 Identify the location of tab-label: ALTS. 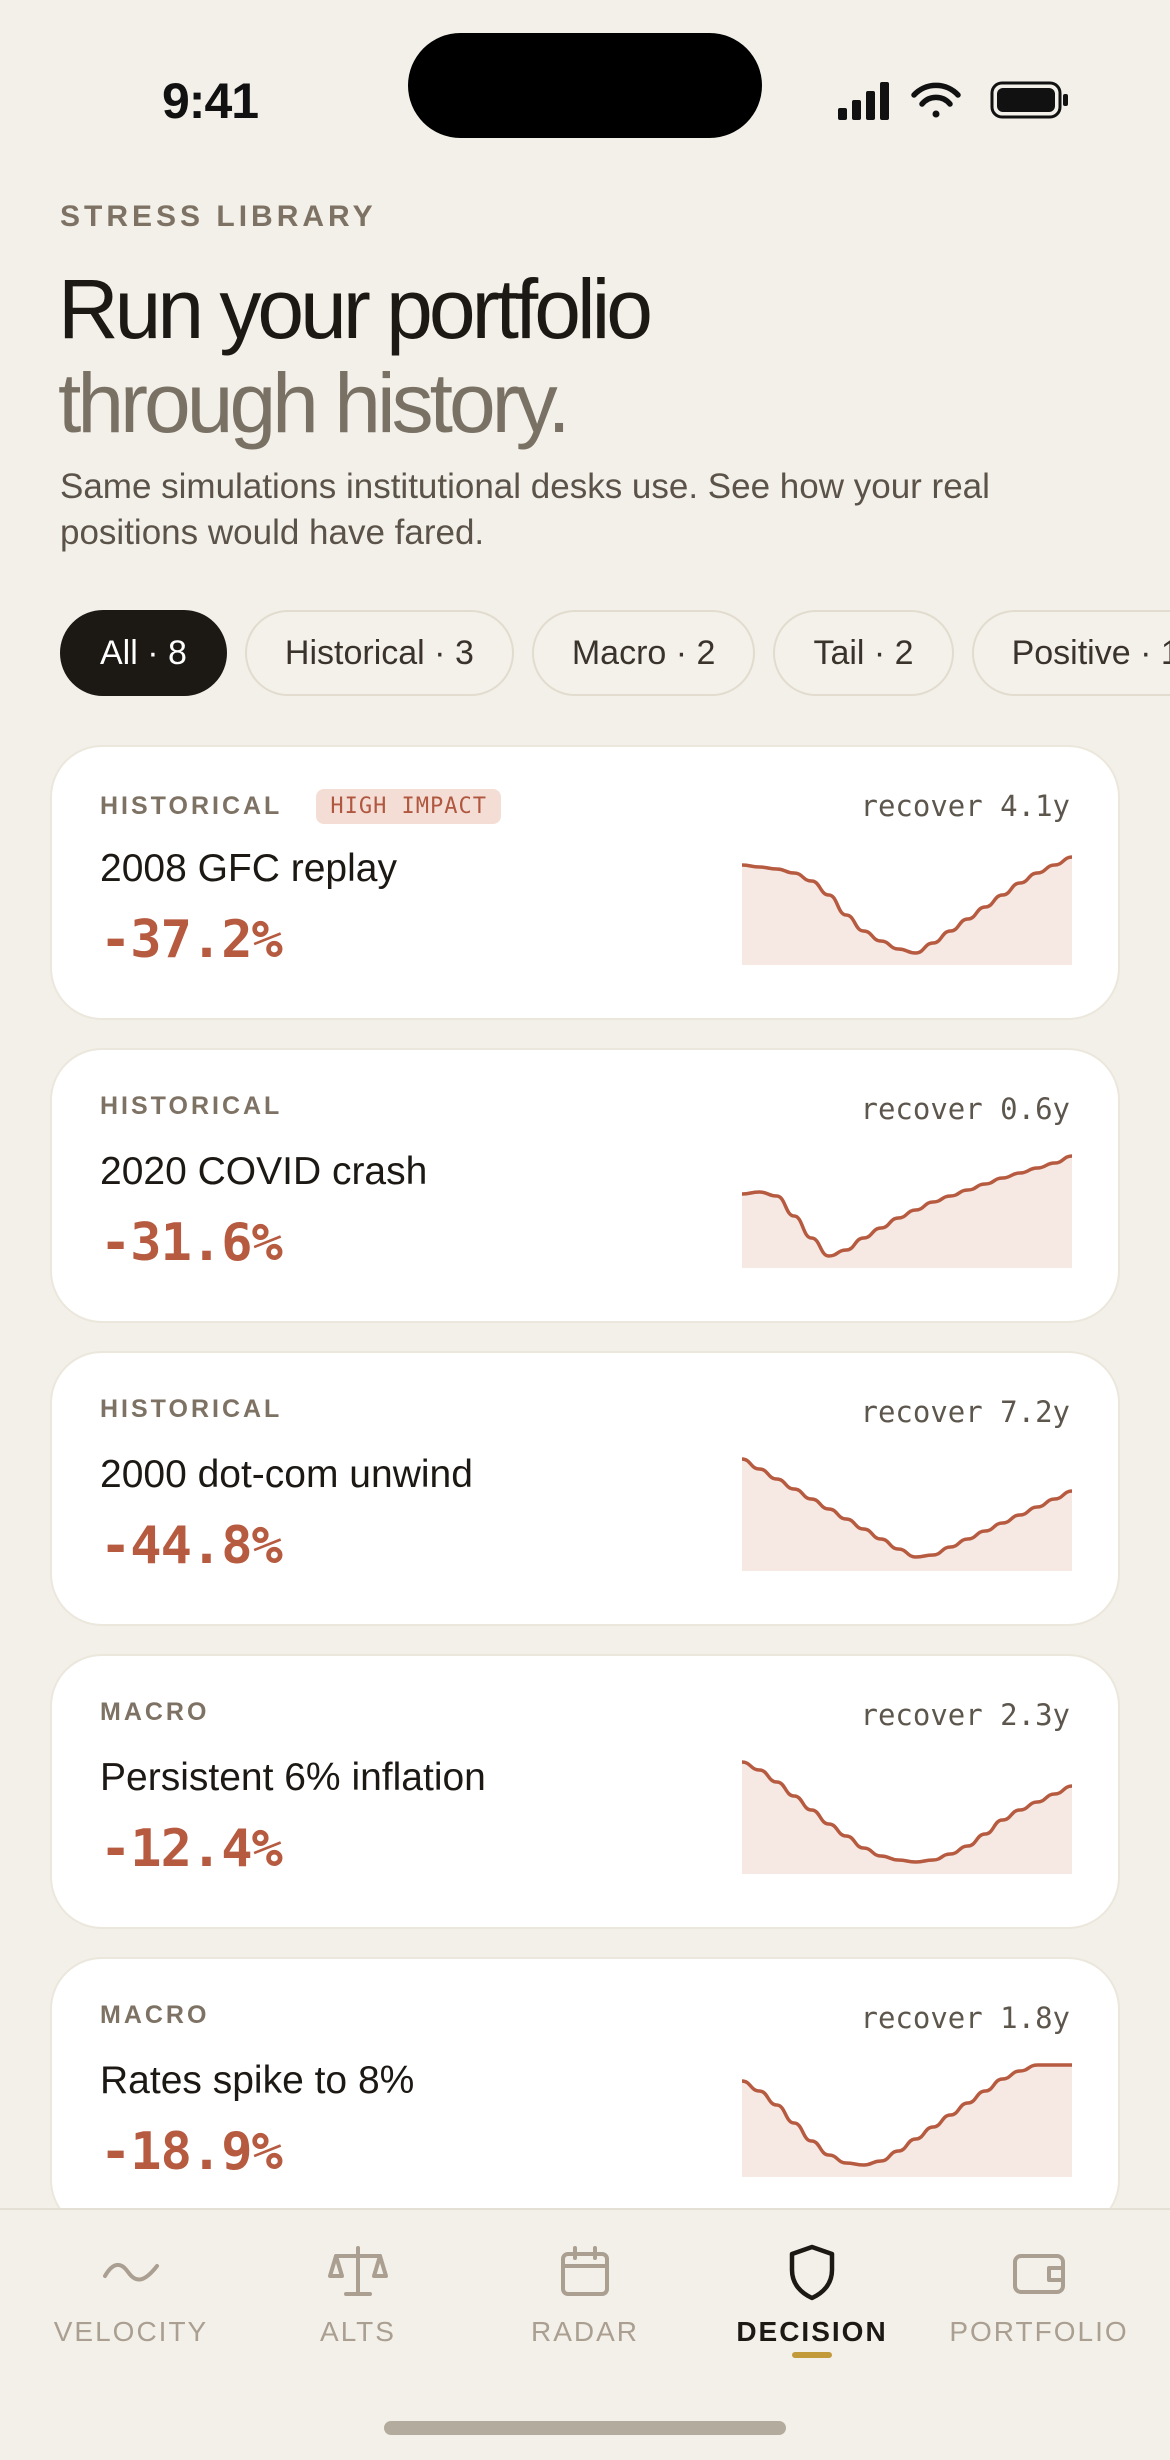
(358, 2331).